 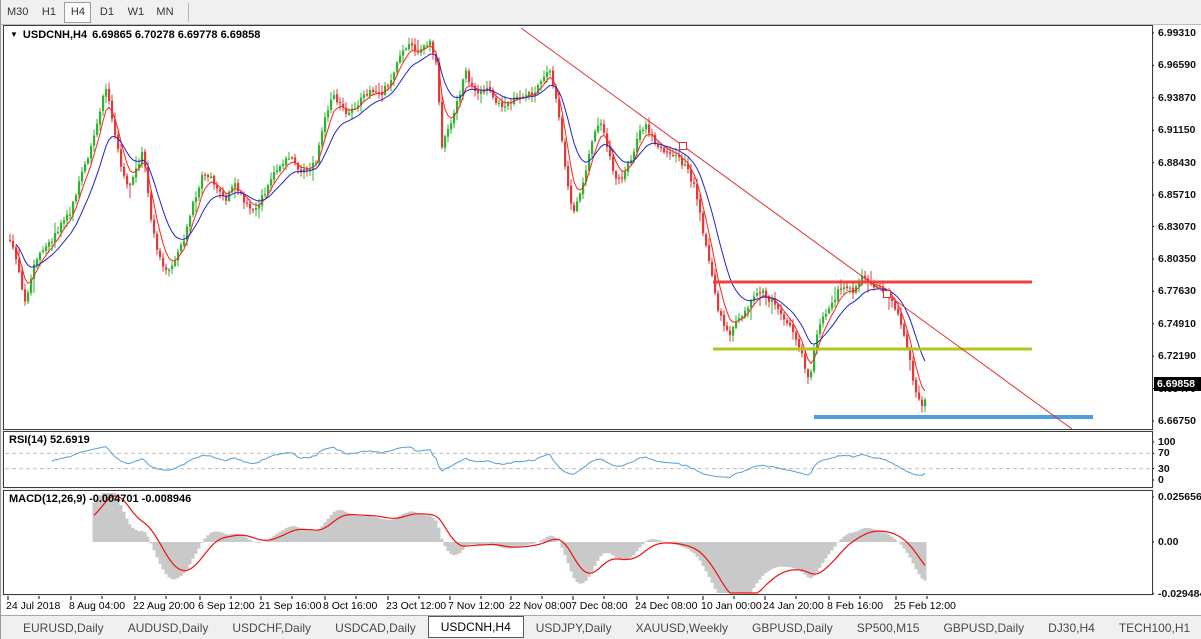 What do you see at coordinates (78, 12) in the screenshot?
I see `timeframe-button-h4: H4` at bounding box center [78, 12].